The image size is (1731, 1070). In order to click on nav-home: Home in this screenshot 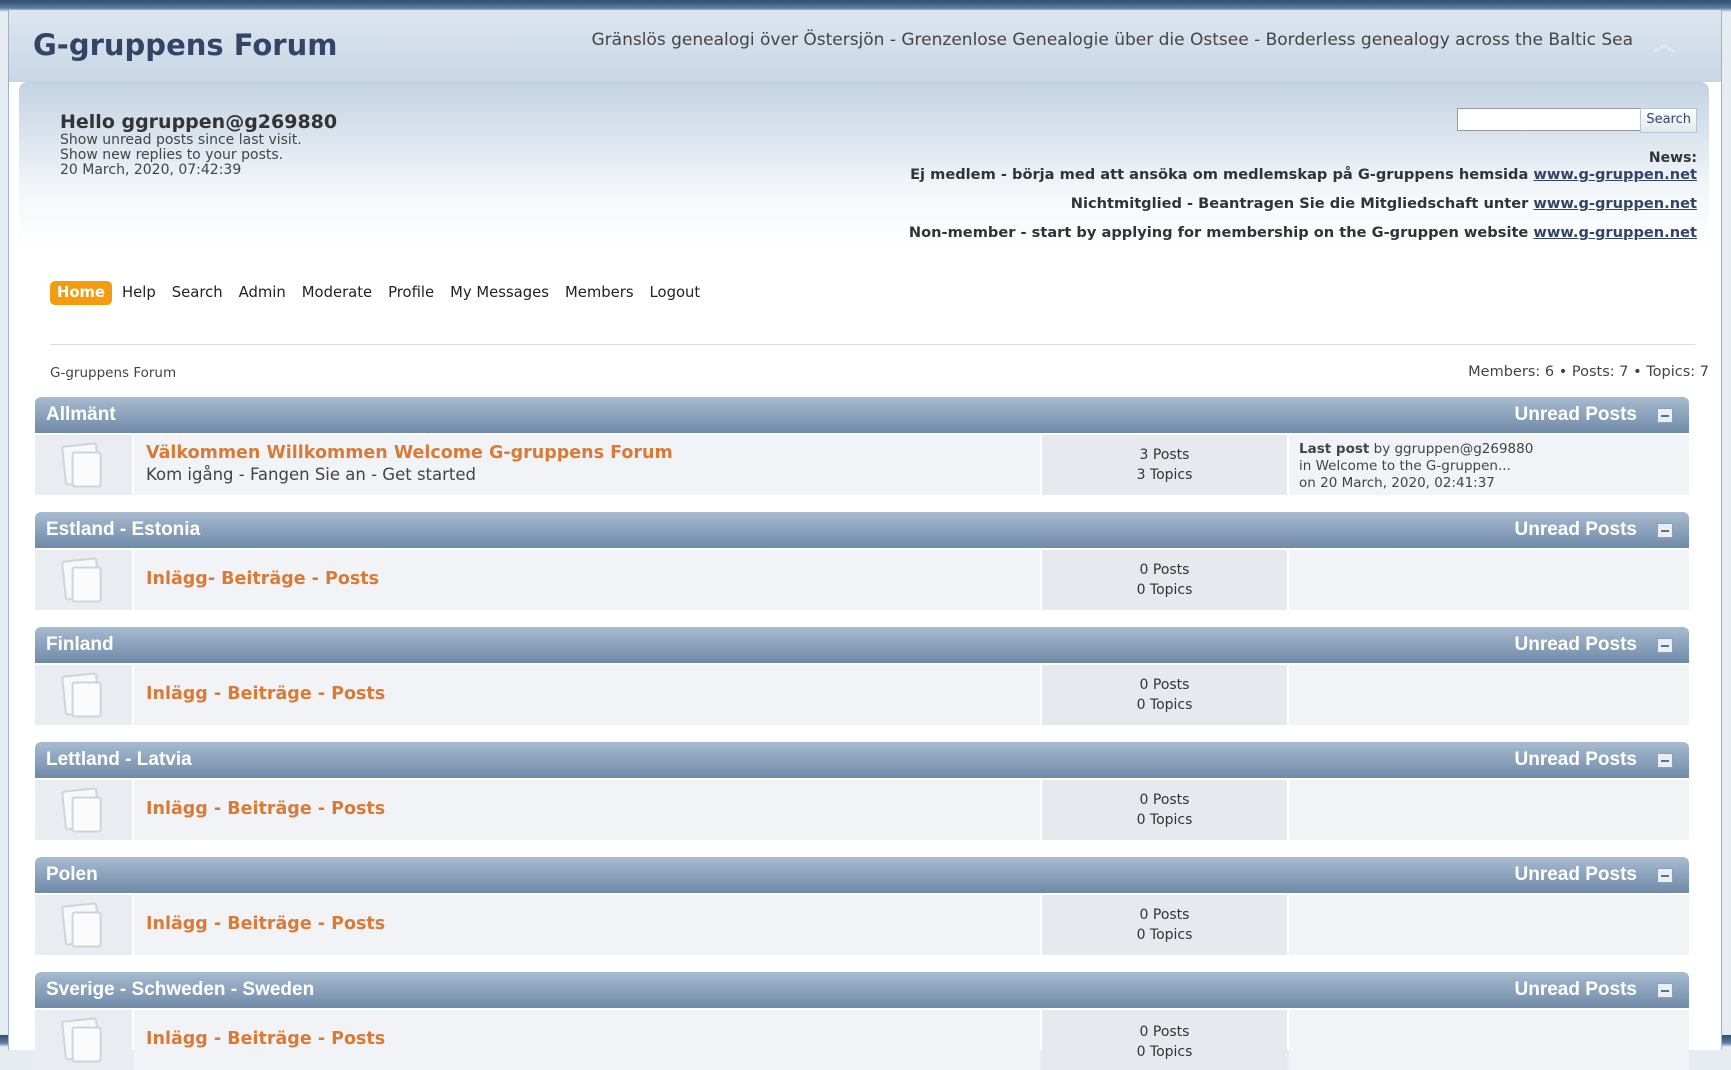, I will do `click(81, 293)`.